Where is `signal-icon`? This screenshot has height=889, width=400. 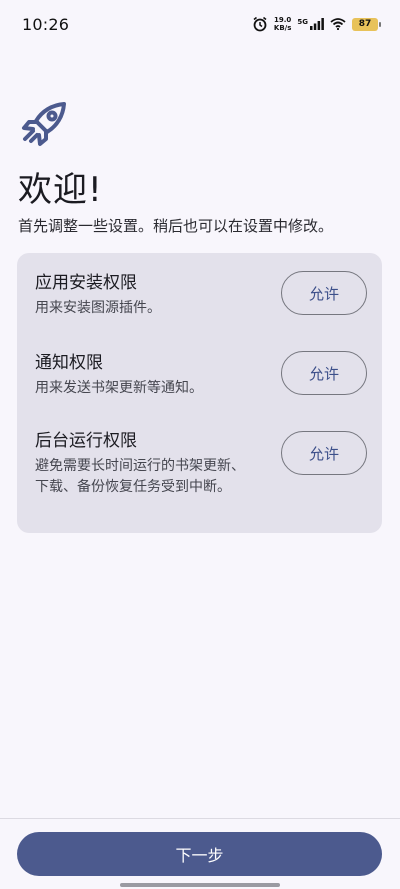 signal-icon is located at coordinates (317, 24).